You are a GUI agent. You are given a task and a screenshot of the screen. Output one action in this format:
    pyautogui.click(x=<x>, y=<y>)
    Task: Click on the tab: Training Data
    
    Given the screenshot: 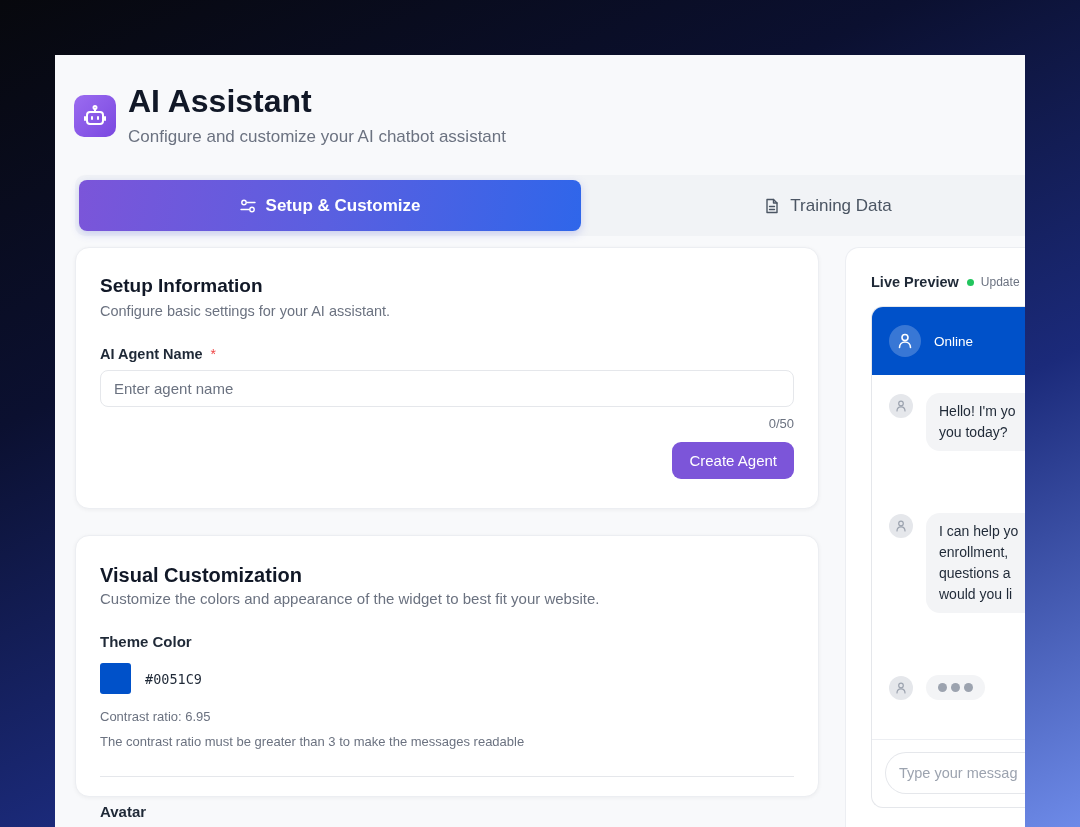 What is the action you would take?
    pyautogui.click(x=803, y=205)
    